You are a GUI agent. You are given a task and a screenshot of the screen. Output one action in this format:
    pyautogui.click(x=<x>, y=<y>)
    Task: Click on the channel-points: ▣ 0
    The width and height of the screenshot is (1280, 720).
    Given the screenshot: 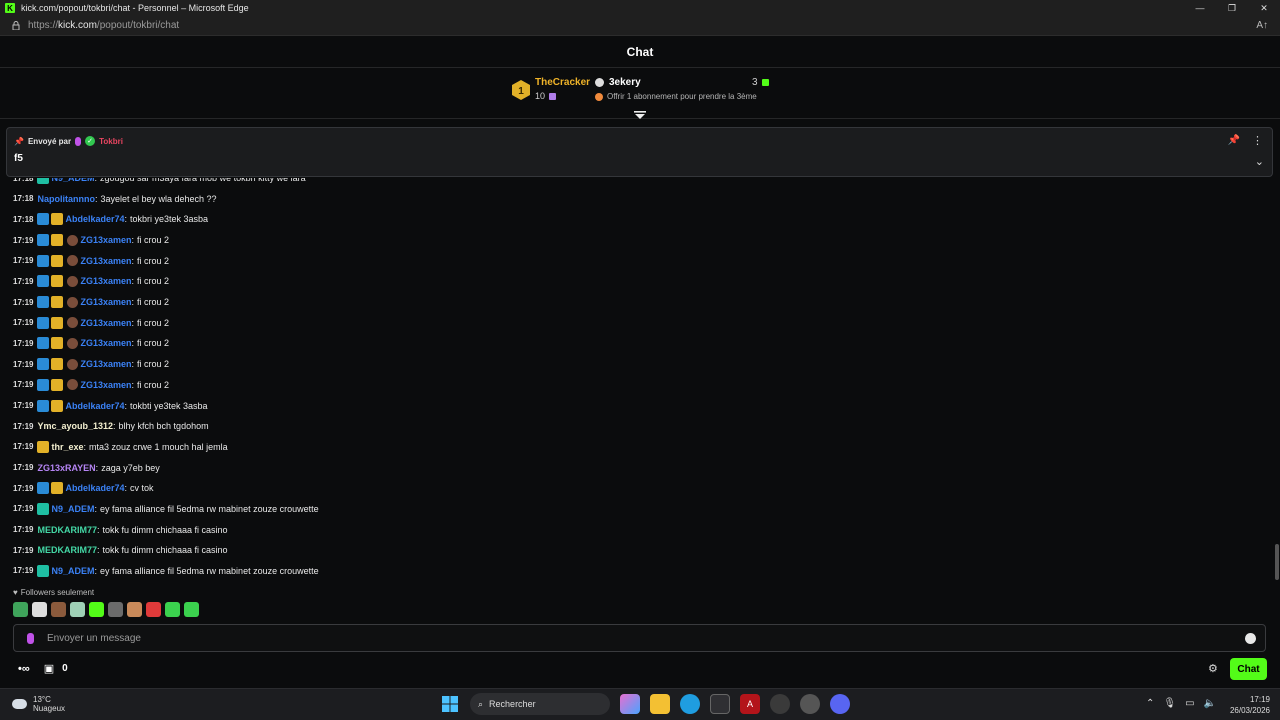 What is the action you would take?
    pyautogui.click(x=56, y=668)
    